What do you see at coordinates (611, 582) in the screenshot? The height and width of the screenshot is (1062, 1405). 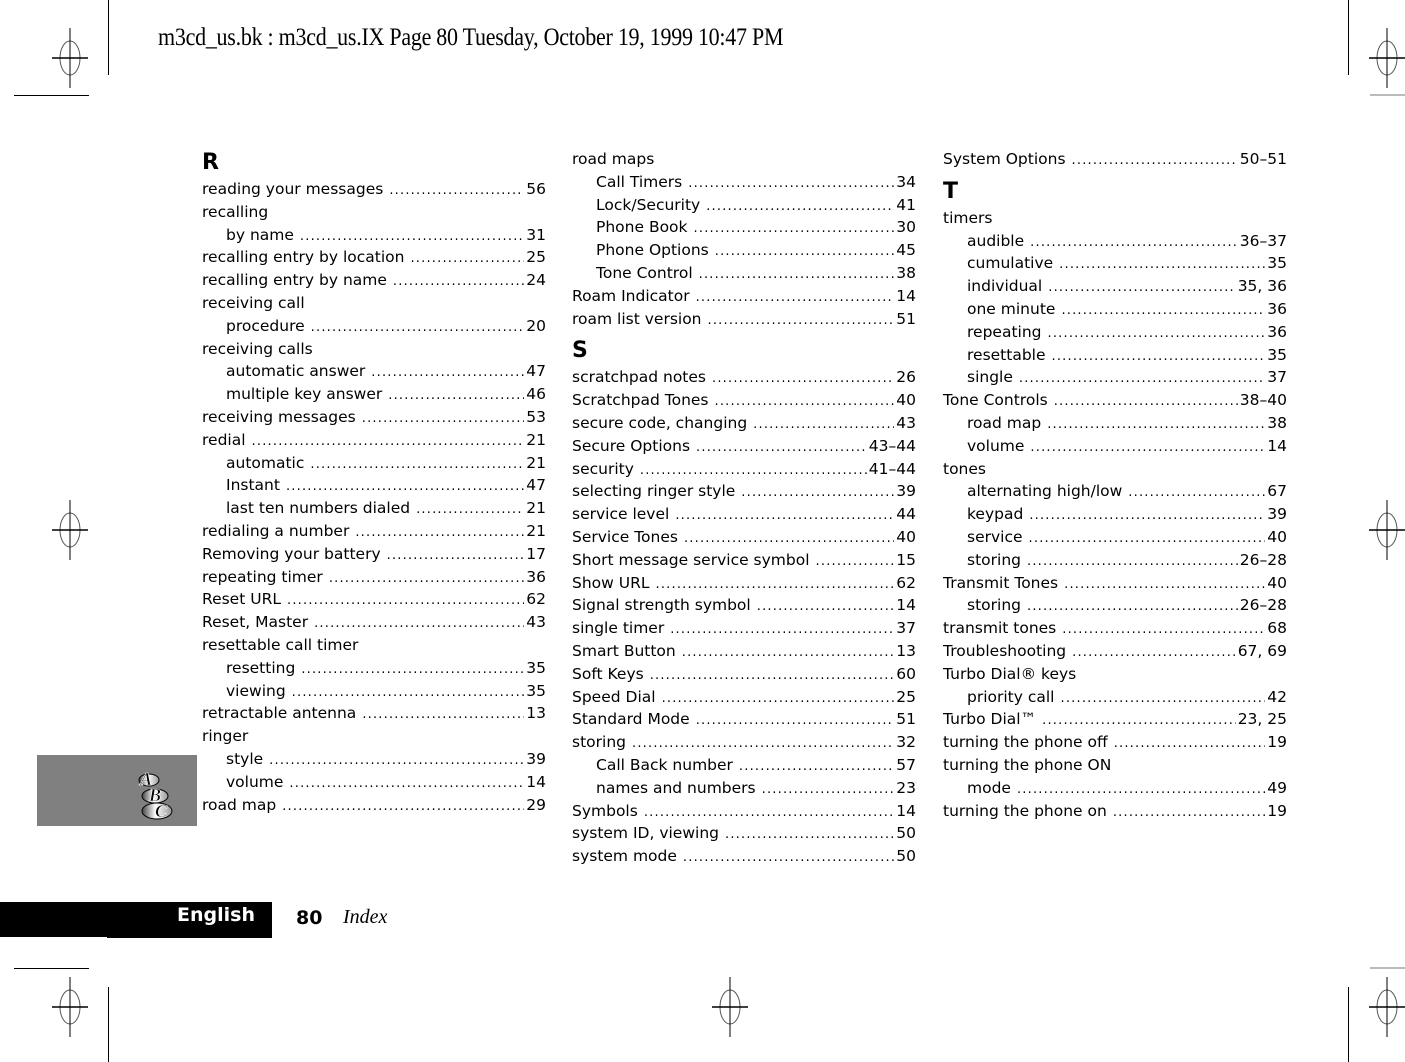 I see `index-term: Show URL` at bounding box center [611, 582].